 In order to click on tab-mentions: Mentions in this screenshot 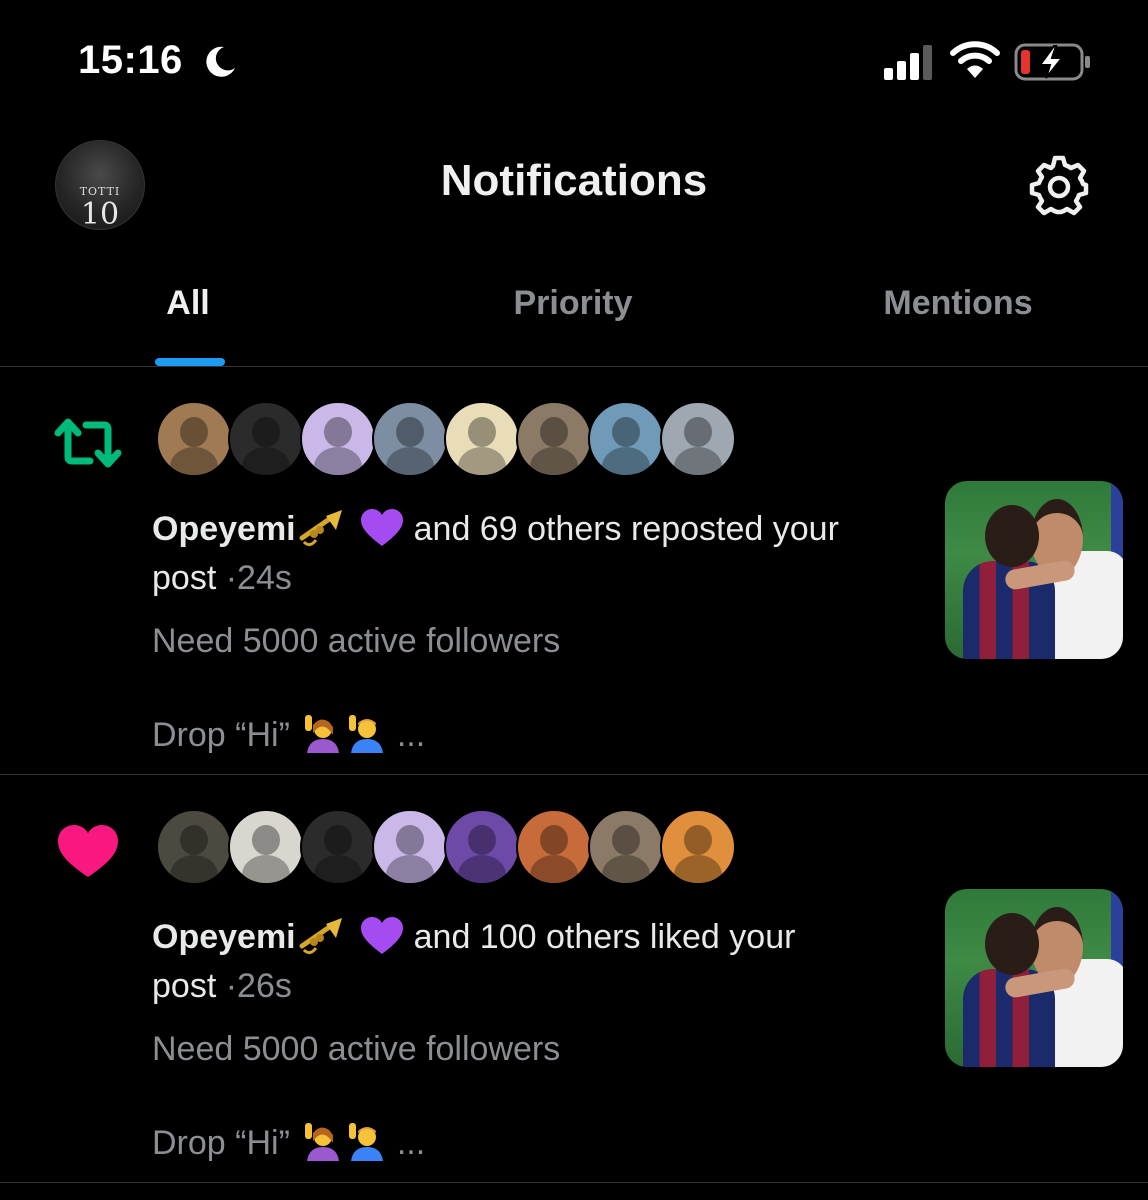, I will do `click(958, 303)`.